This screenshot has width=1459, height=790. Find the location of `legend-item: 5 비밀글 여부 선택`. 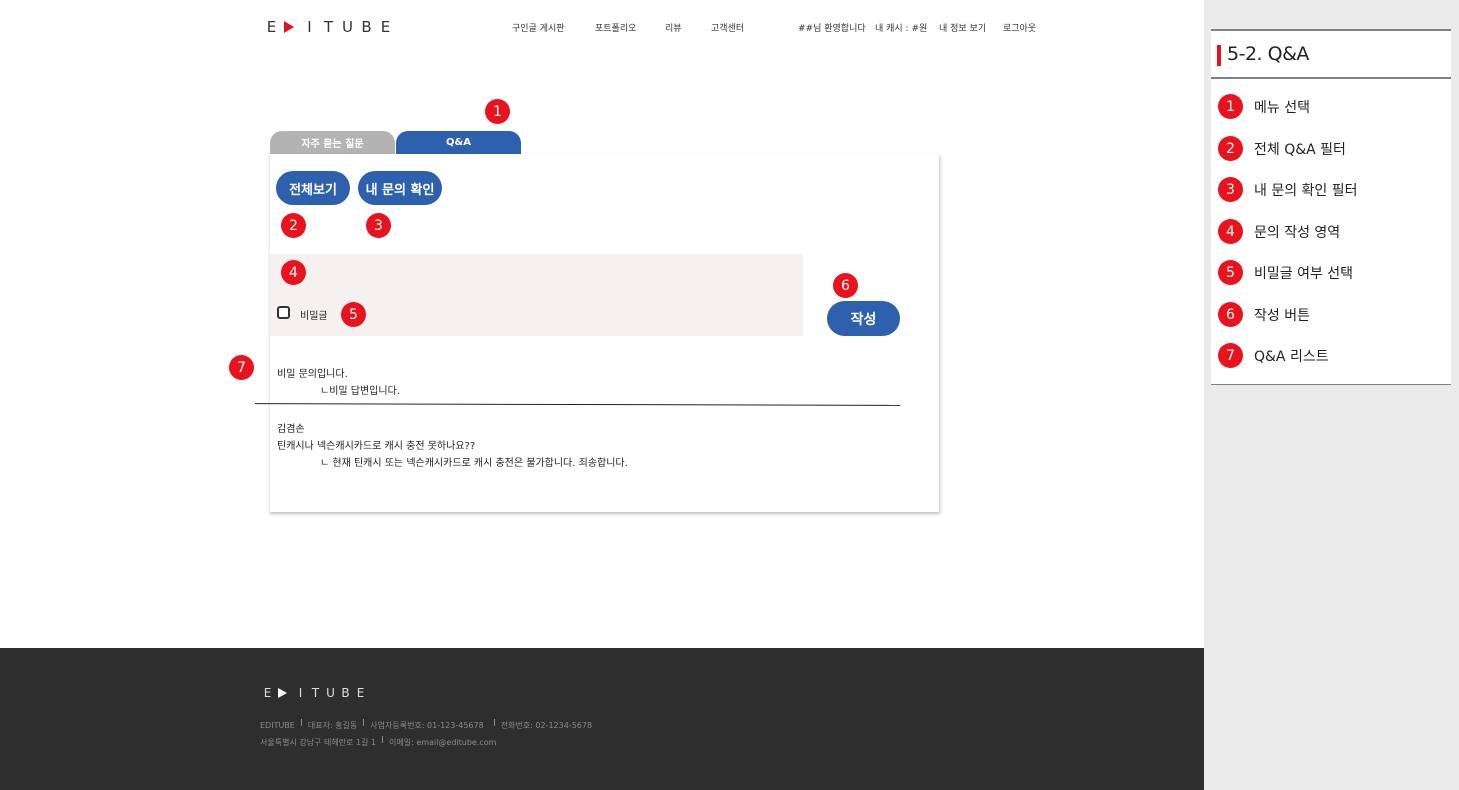

legend-item: 5 비밀글 여부 선택 is located at coordinates (1285, 272).